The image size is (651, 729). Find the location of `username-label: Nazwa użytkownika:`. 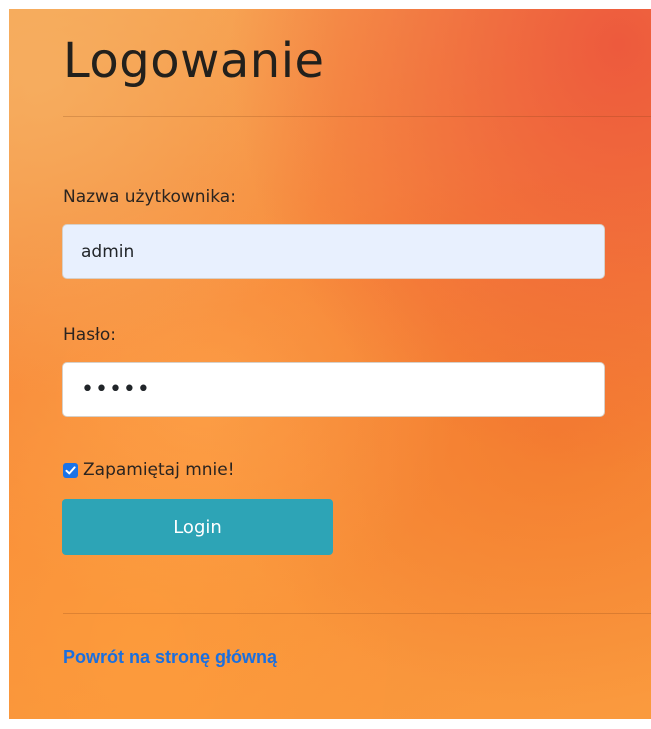

username-label: Nazwa użytkownika: is located at coordinates (149, 197).